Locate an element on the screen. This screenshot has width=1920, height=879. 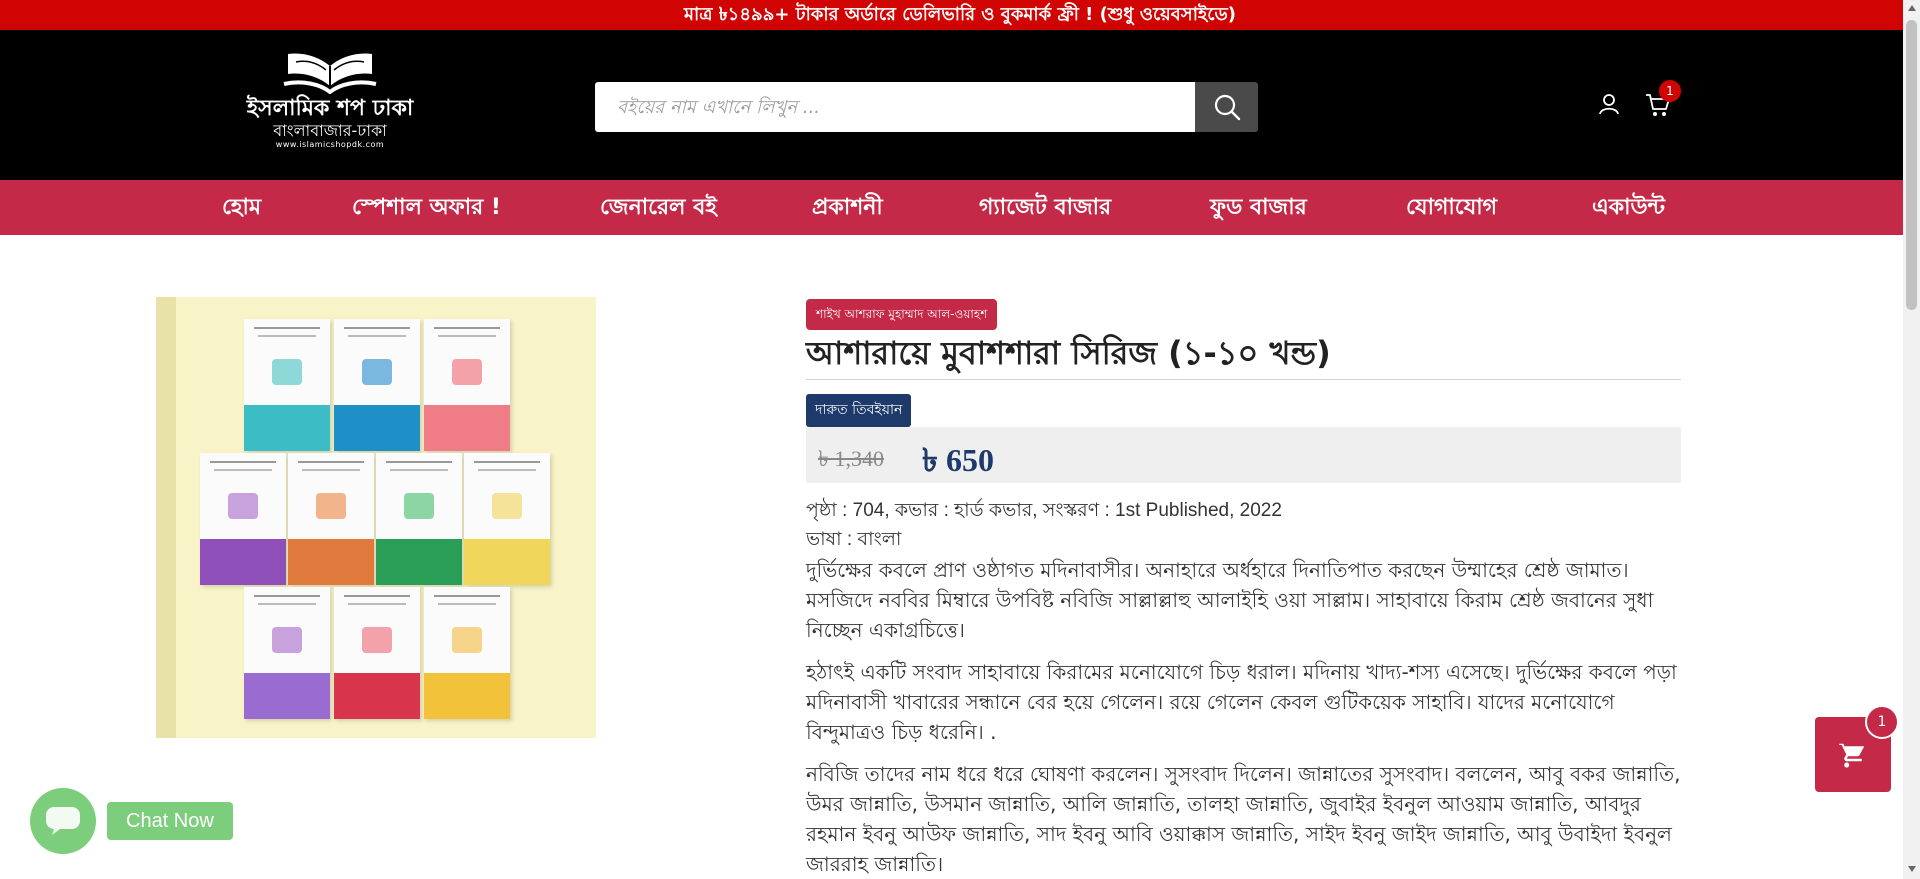
chat-button is located at coordinates (63, 821).